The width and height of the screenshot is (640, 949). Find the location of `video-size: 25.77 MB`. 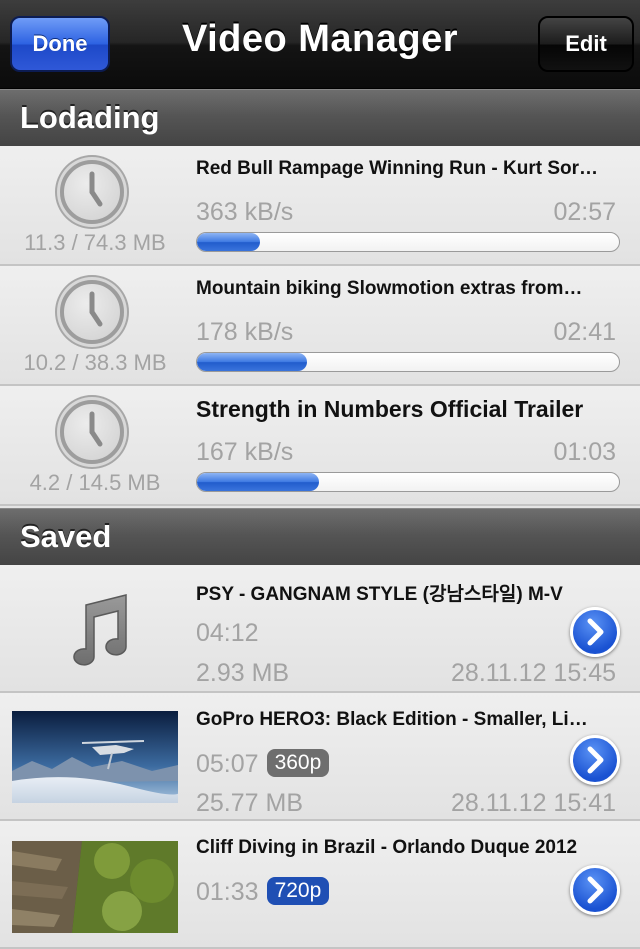

video-size: 25.77 MB is located at coordinates (250, 803).